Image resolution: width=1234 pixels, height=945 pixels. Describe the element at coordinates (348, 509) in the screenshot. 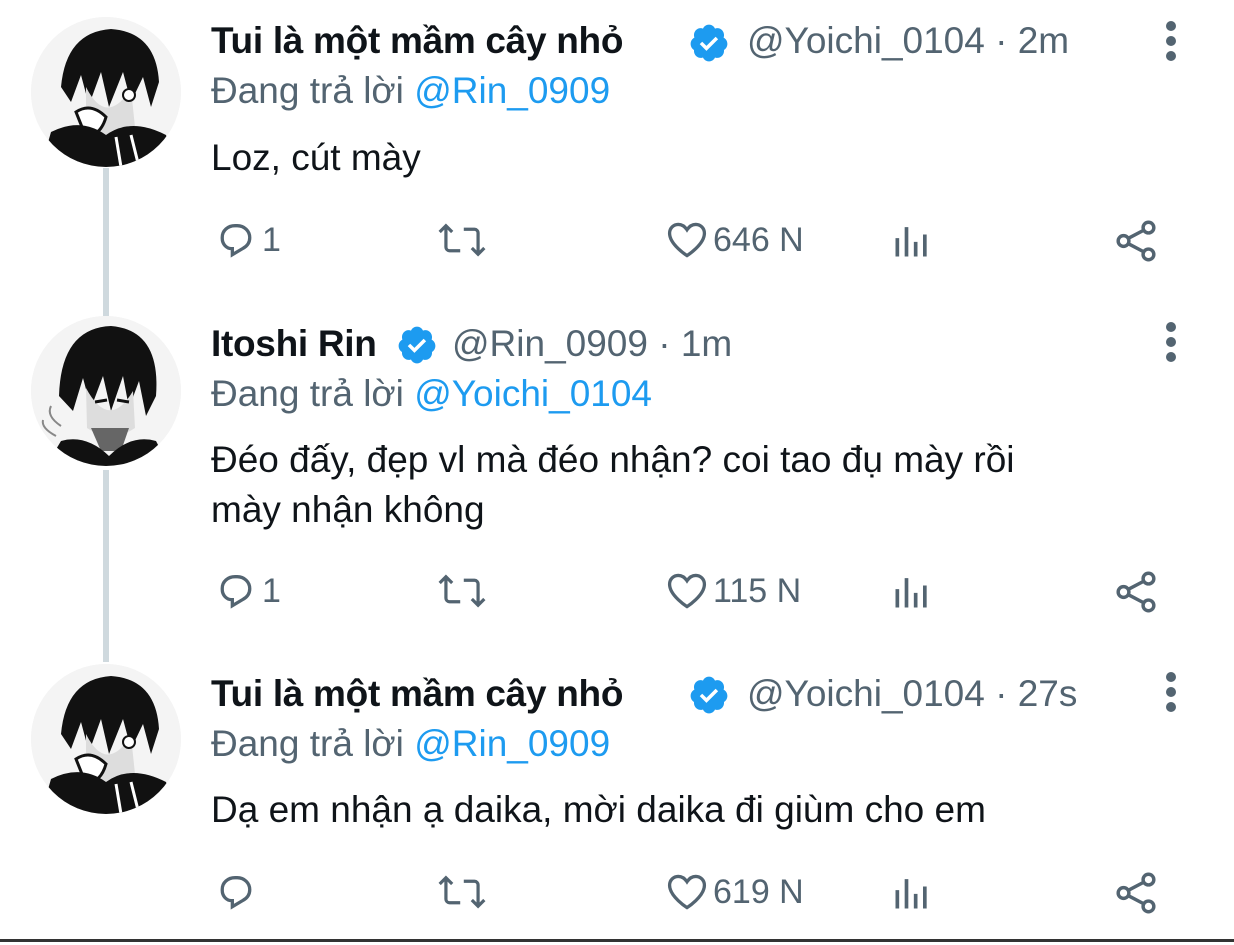

I see `tweet-text-line: mày nhận không` at that location.